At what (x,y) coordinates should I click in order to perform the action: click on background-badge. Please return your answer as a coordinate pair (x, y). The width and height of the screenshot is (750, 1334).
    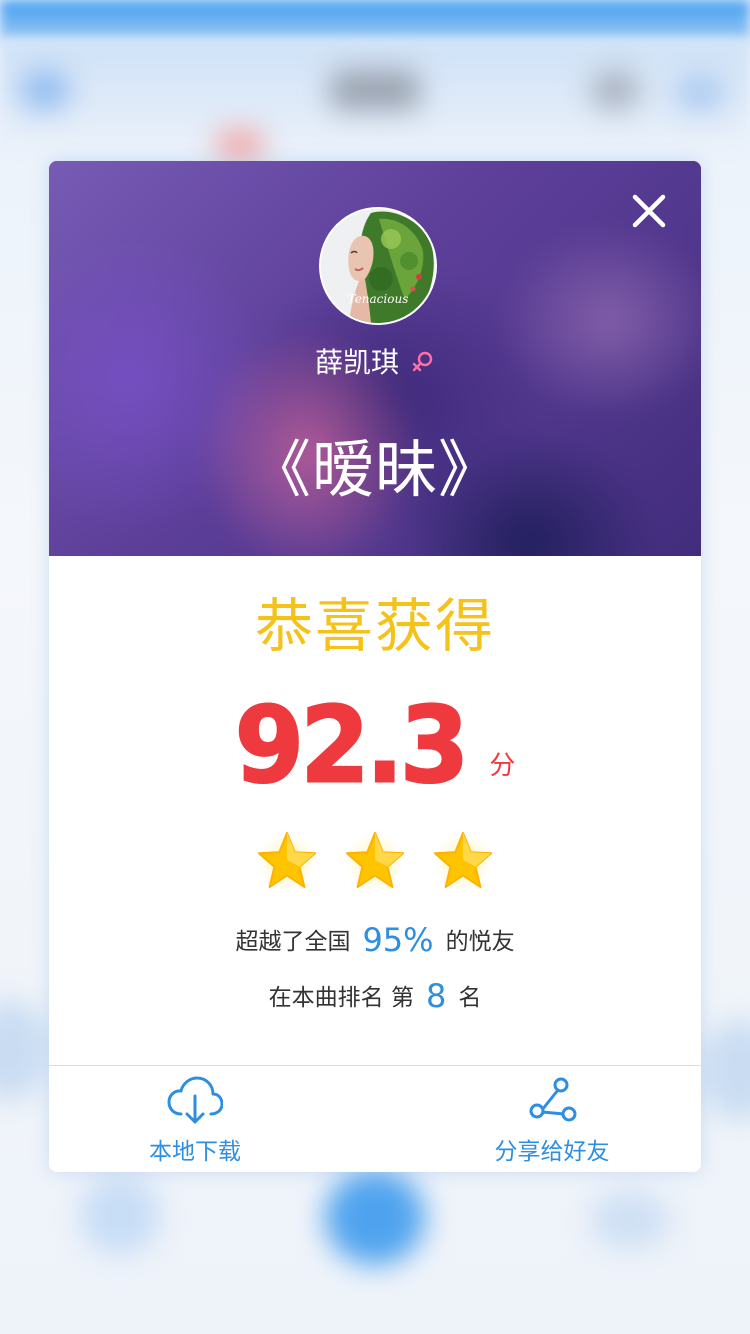
    Looking at the image, I should click on (240, 145).